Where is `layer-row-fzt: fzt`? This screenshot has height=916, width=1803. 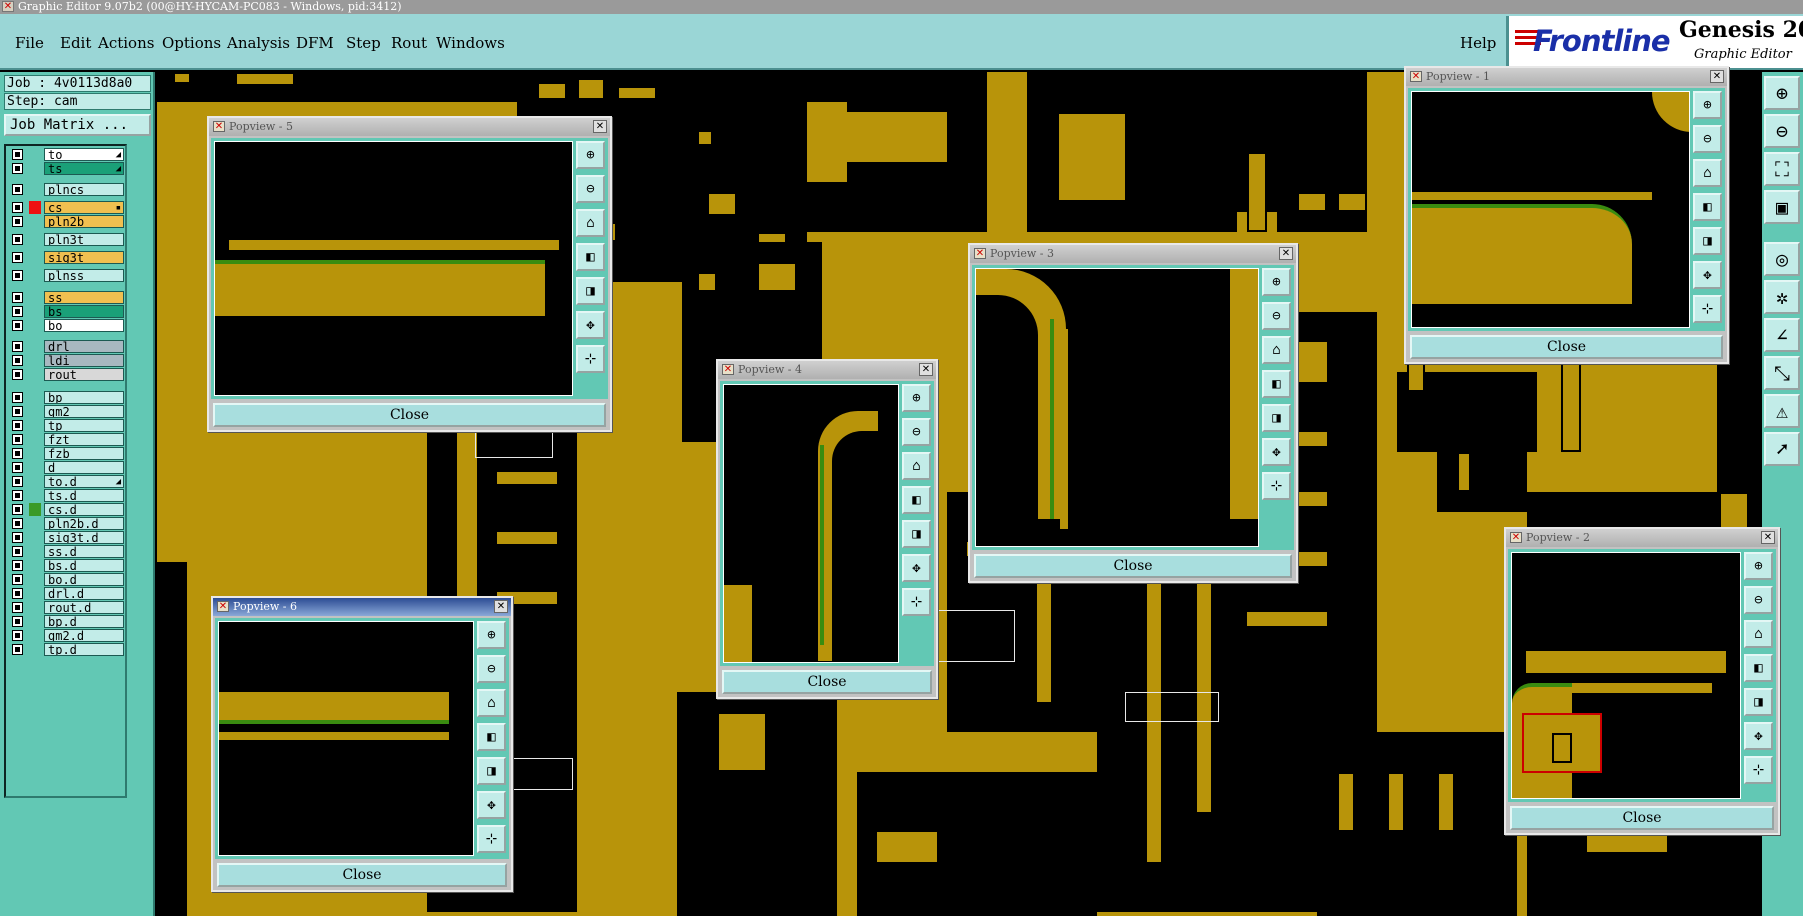 layer-row-fzt: fzt is located at coordinates (66, 439).